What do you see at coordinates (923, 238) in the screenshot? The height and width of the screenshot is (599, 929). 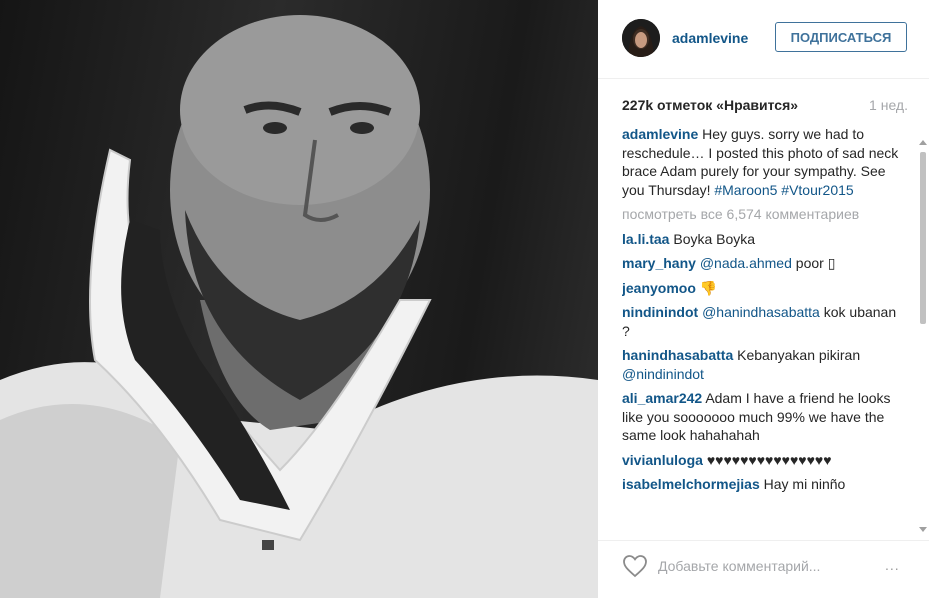 I see `scrollbar-thumb` at bounding box center [923, 238].